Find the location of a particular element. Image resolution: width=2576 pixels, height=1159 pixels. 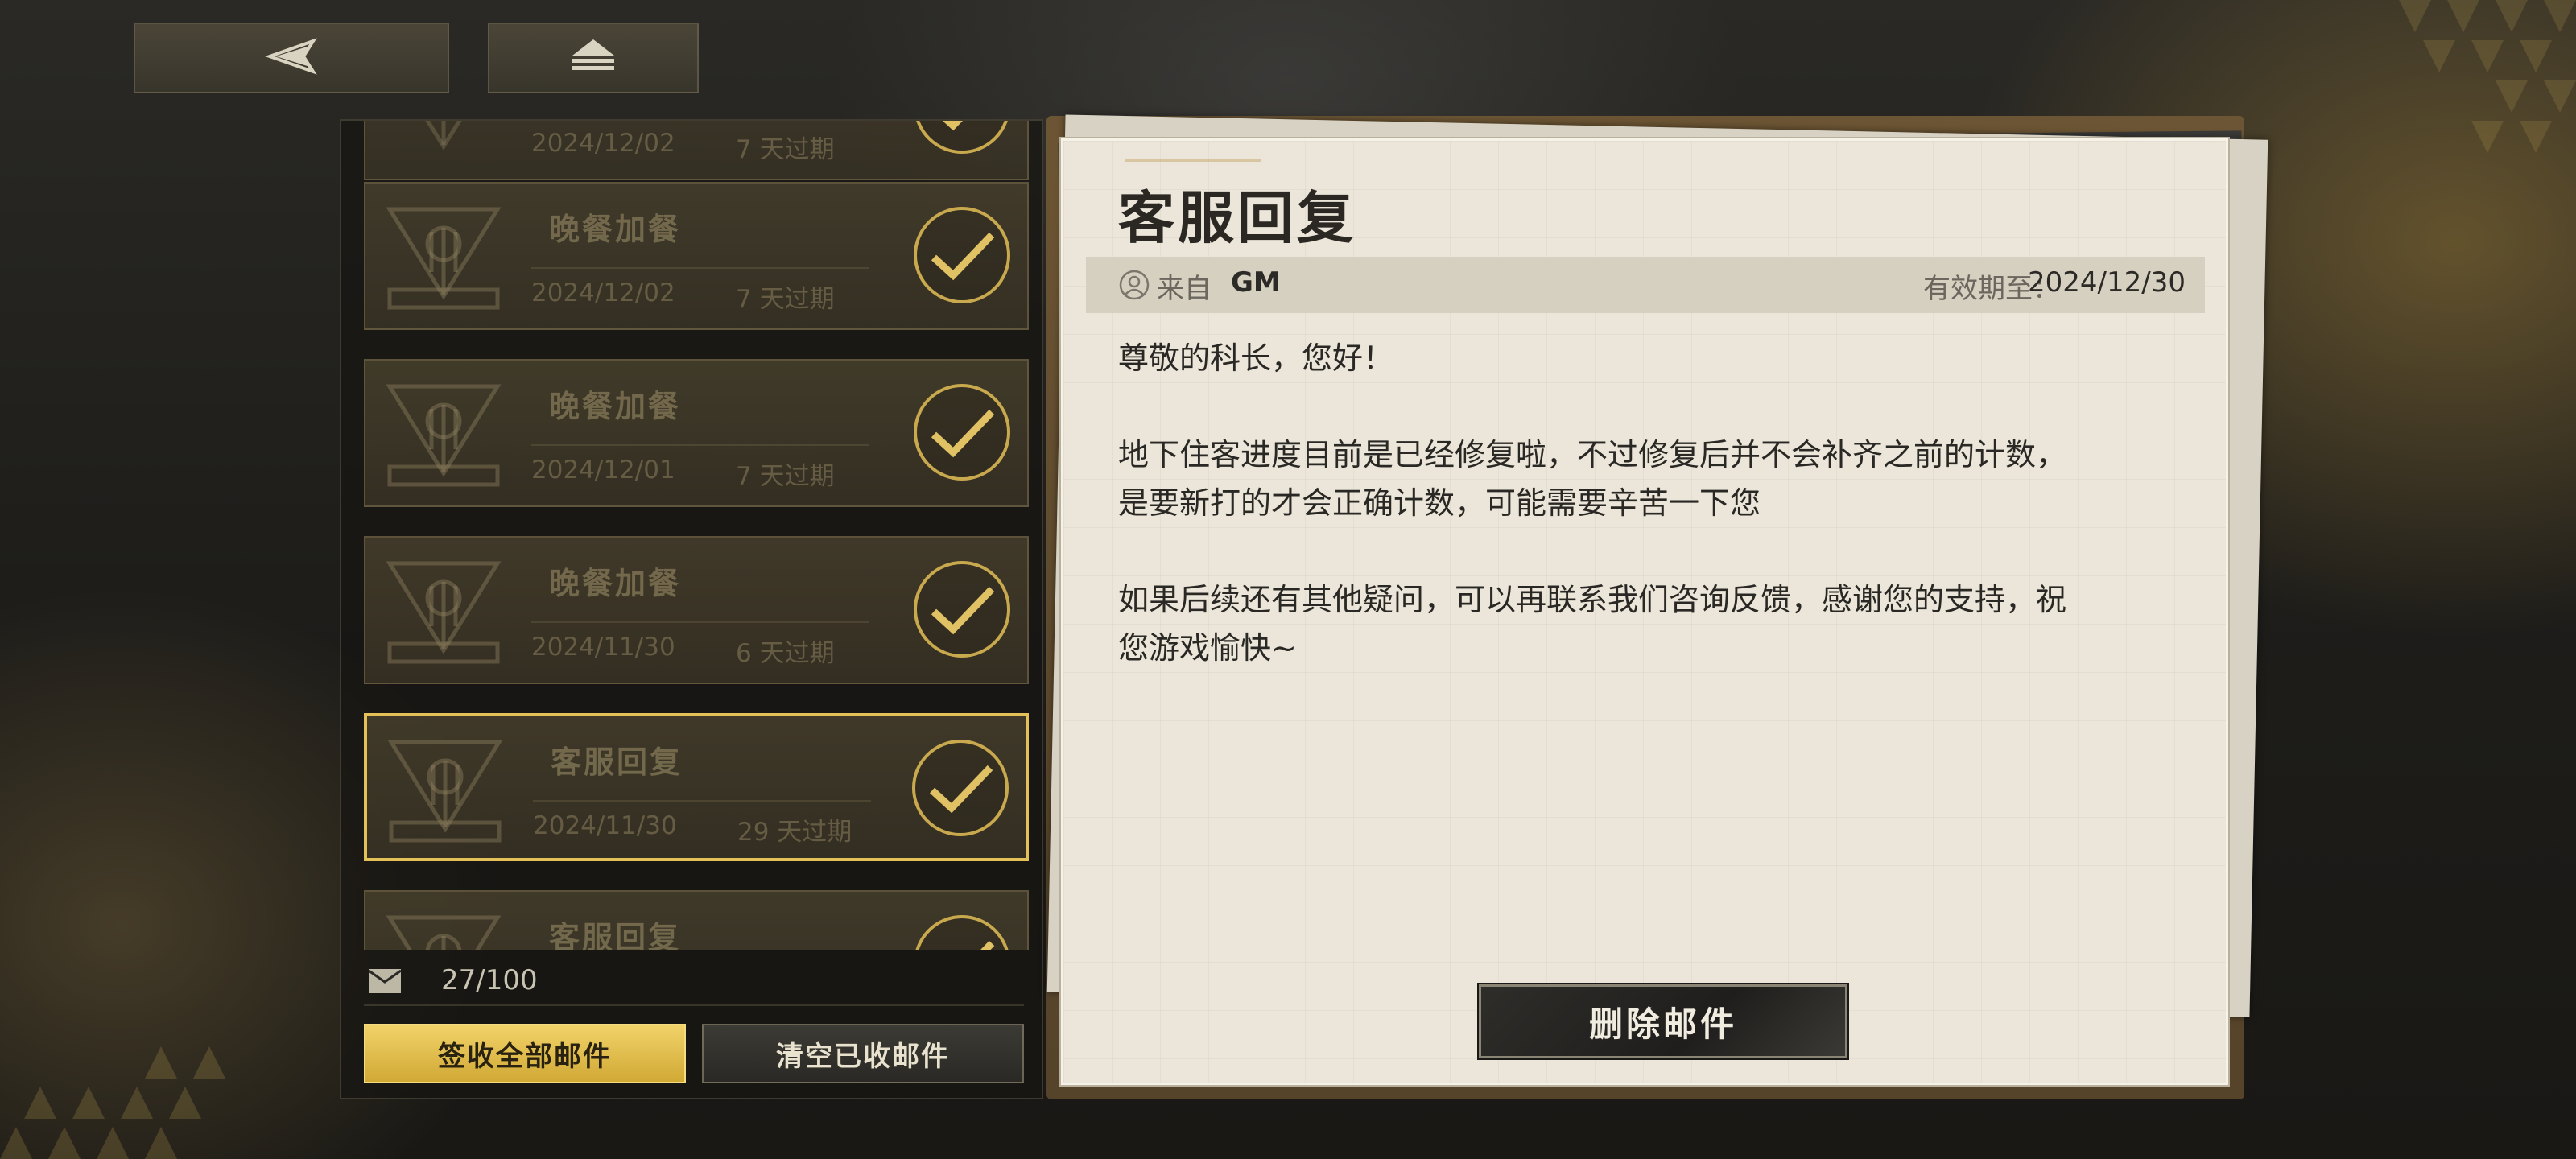

mail-info-bar: 来自 GM 有效期至： 2024/12/30 is located at coordinates (1645, 285).